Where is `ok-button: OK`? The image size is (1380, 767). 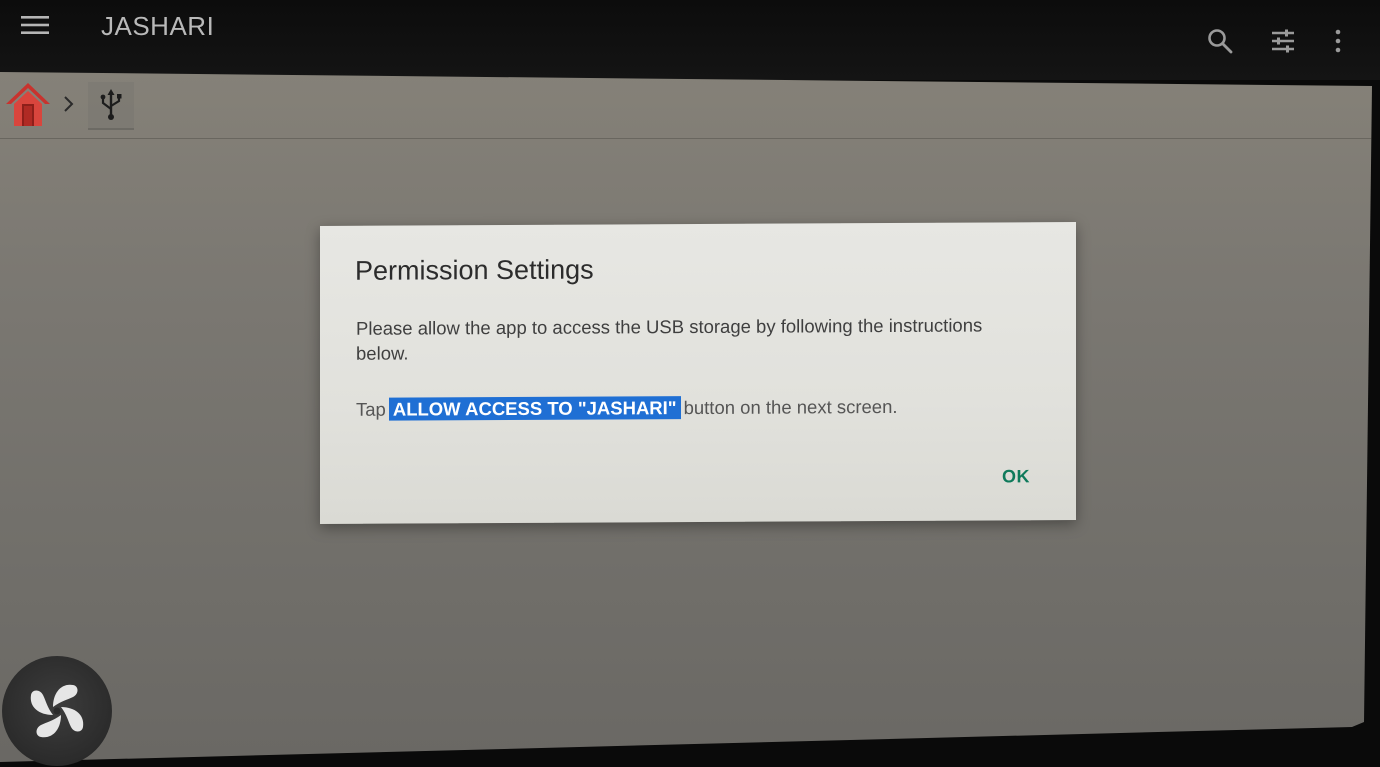 ok-button: OK is located at coordinates (1016, 476).